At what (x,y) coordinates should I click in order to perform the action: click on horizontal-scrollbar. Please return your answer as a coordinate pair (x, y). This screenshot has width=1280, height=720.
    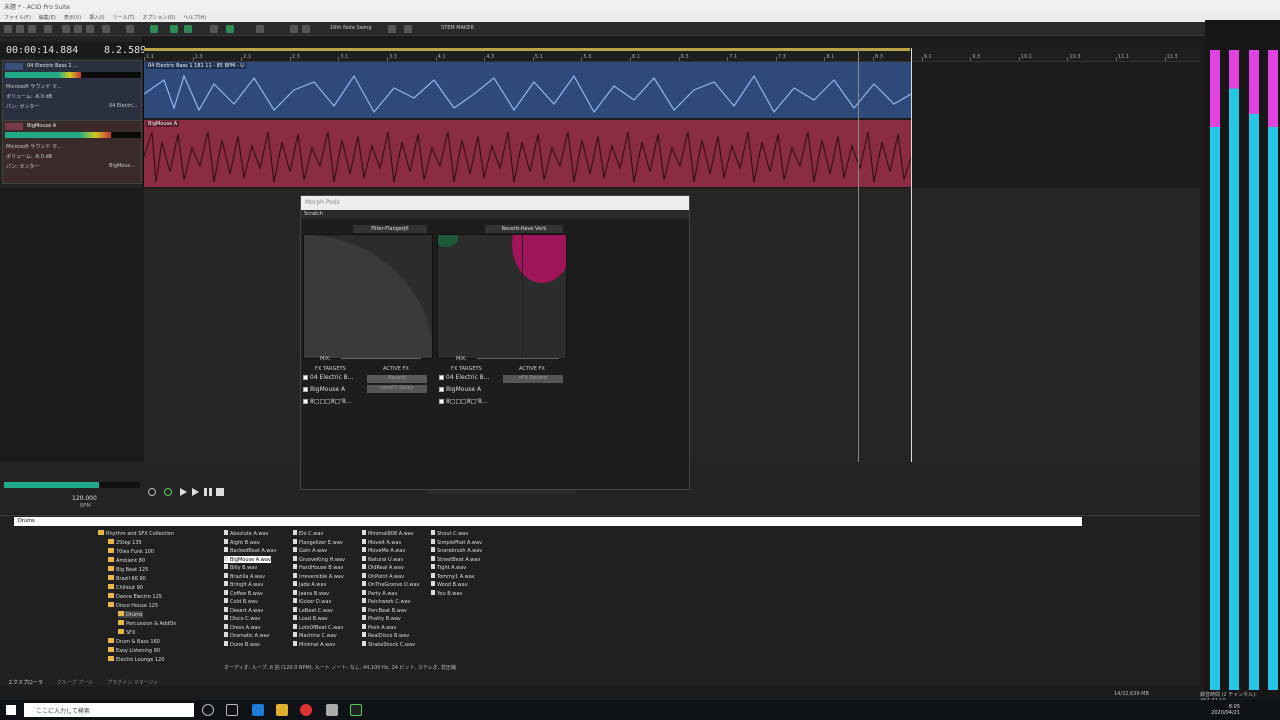
    Looking at the image, I should click on (501, 492).